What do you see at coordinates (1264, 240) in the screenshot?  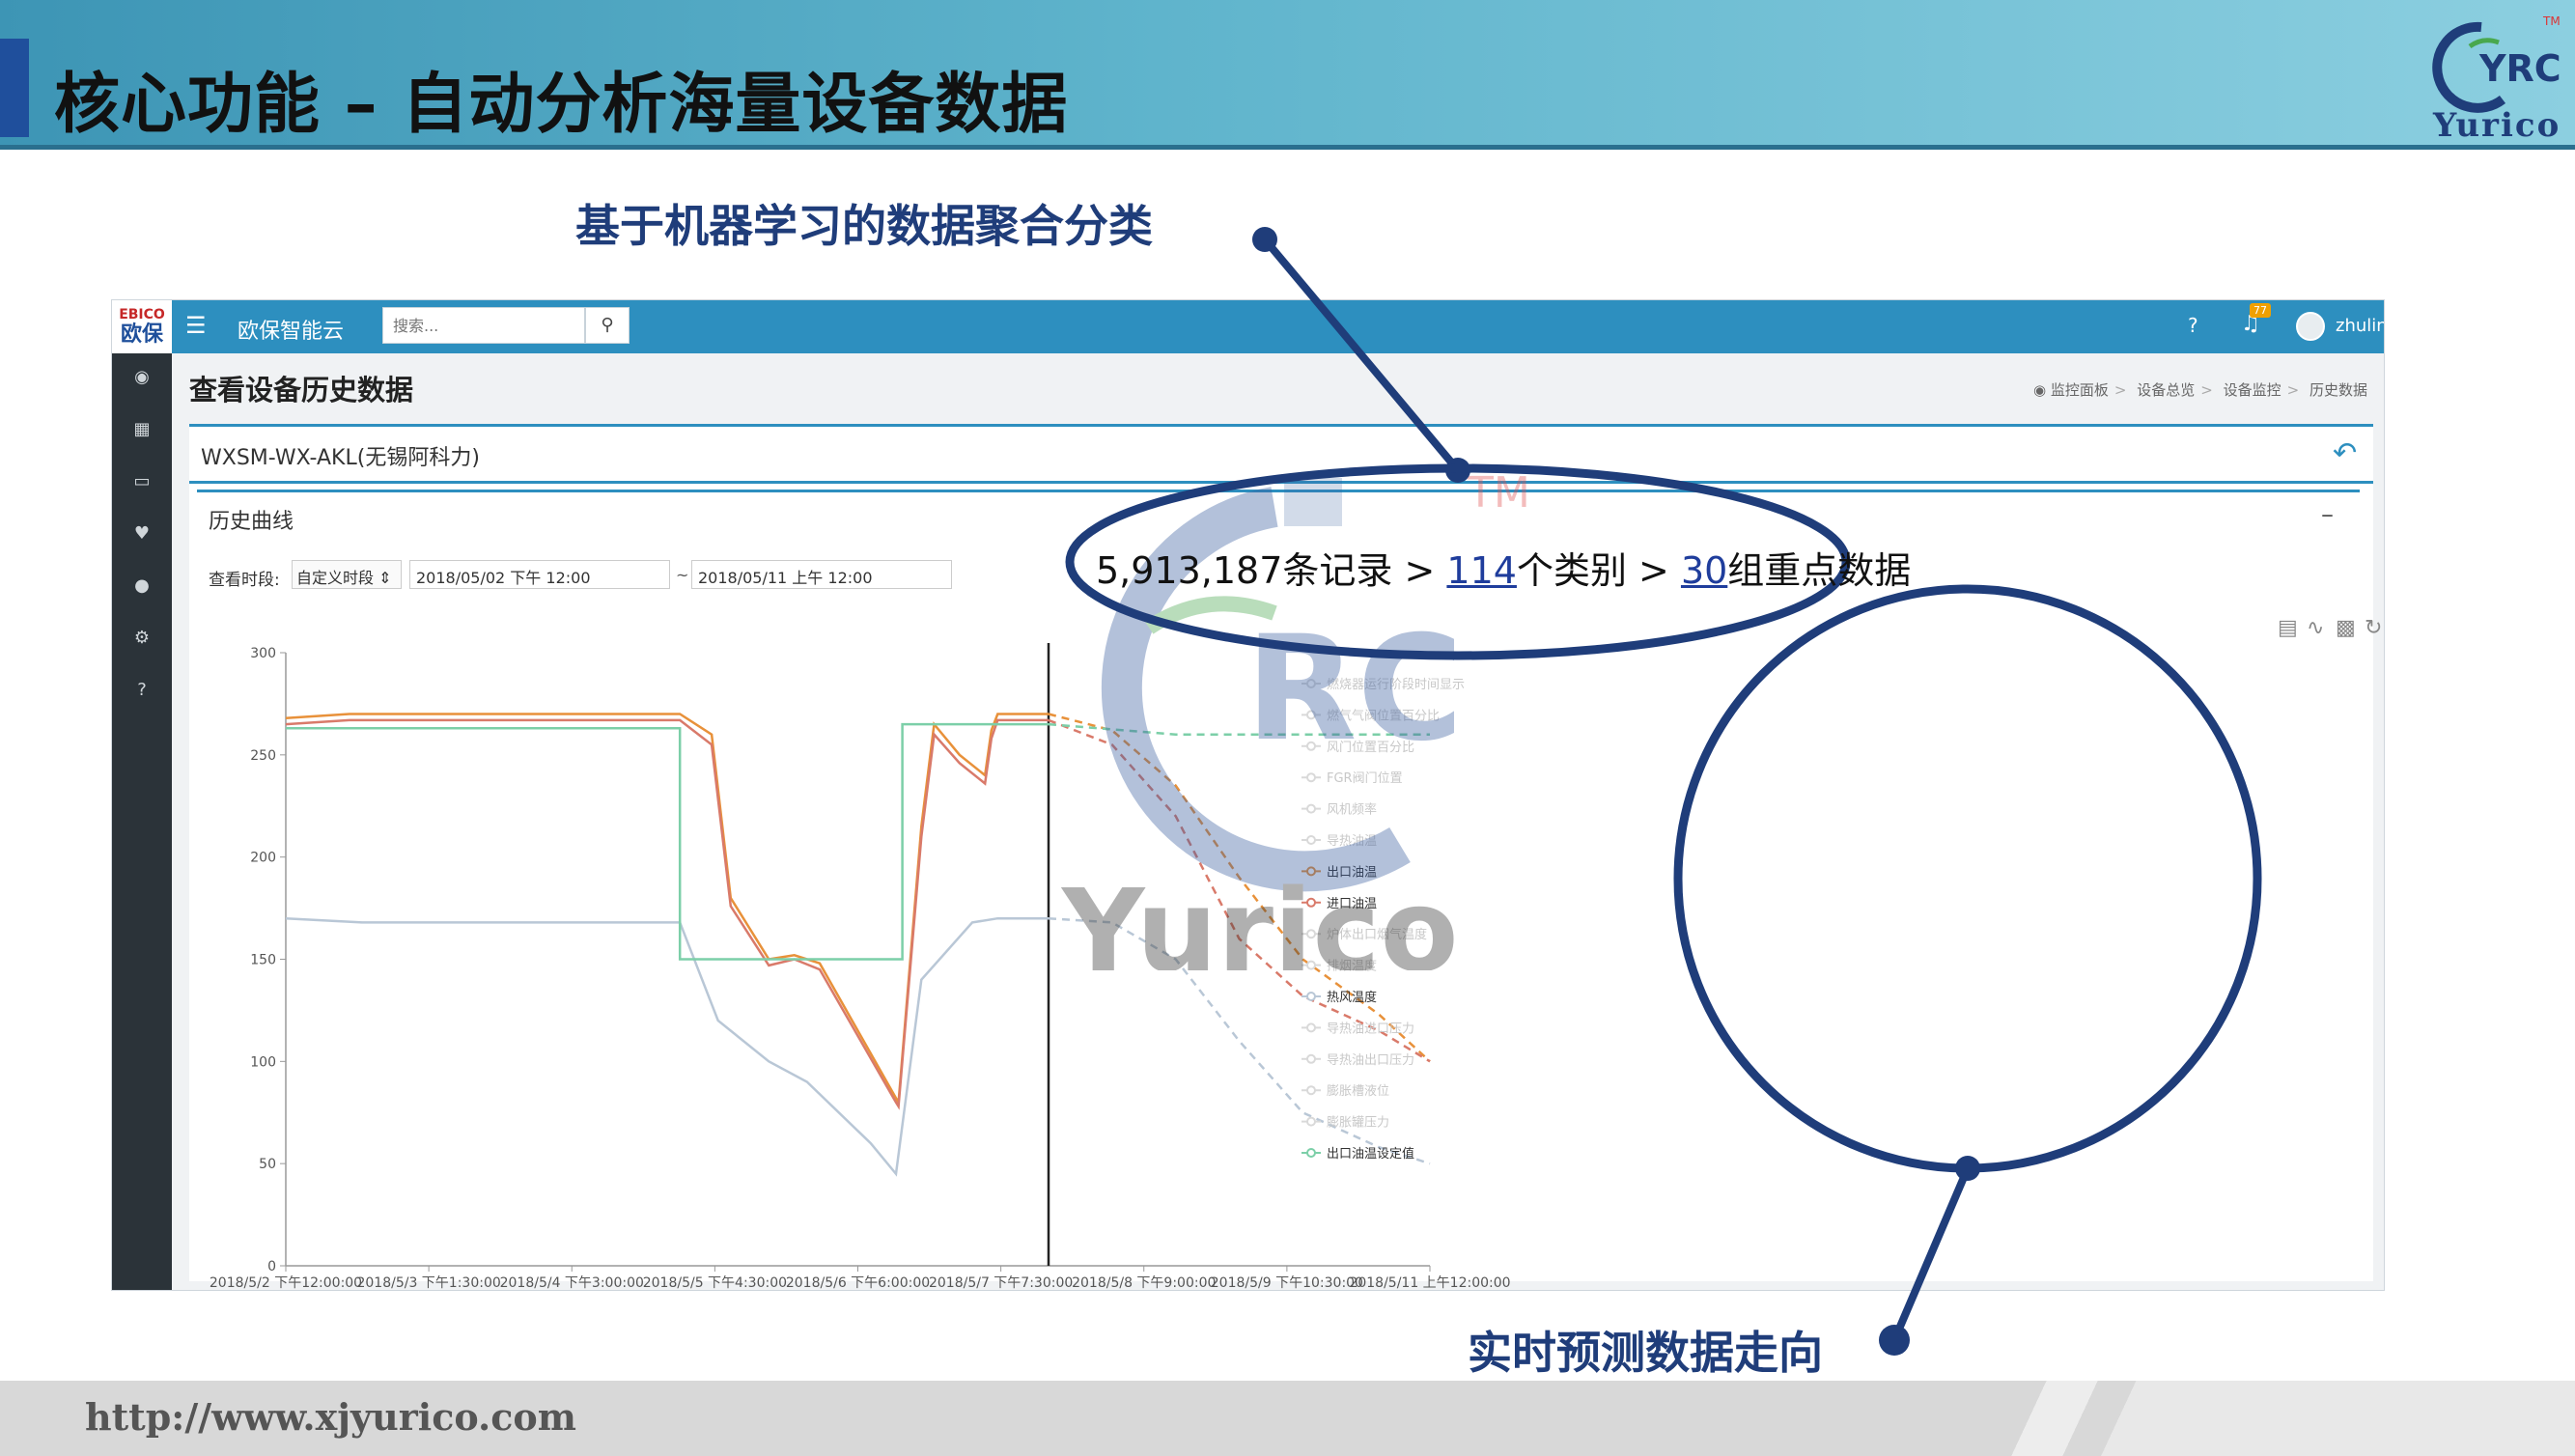 I see `pointer-dot-top` at bounding box center [1264, 240].